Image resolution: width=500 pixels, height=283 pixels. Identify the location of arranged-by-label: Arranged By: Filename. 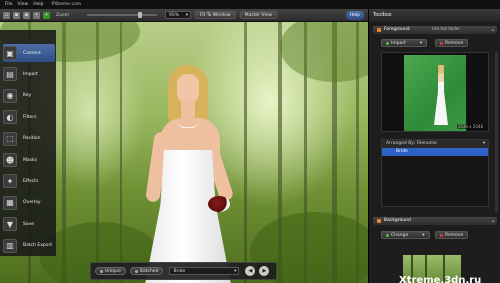
(411, 143).